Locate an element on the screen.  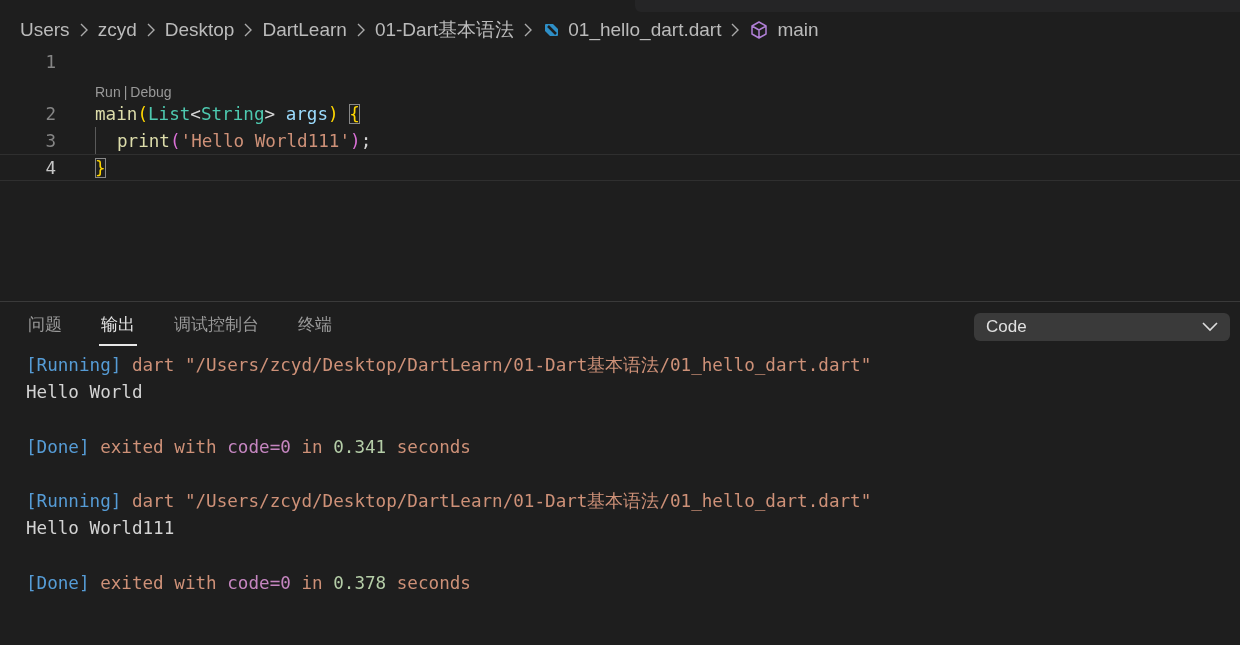
breadcrumb-item: DartLearn is located at coordinates (304, 30).